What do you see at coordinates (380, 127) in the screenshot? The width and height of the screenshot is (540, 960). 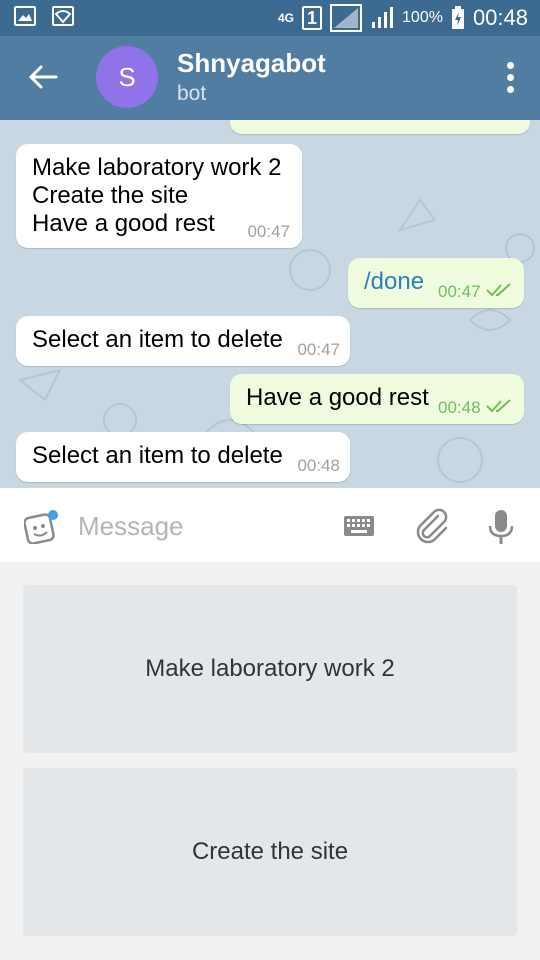 I see `message-bubble-partial` at bounding box center [380, 127].